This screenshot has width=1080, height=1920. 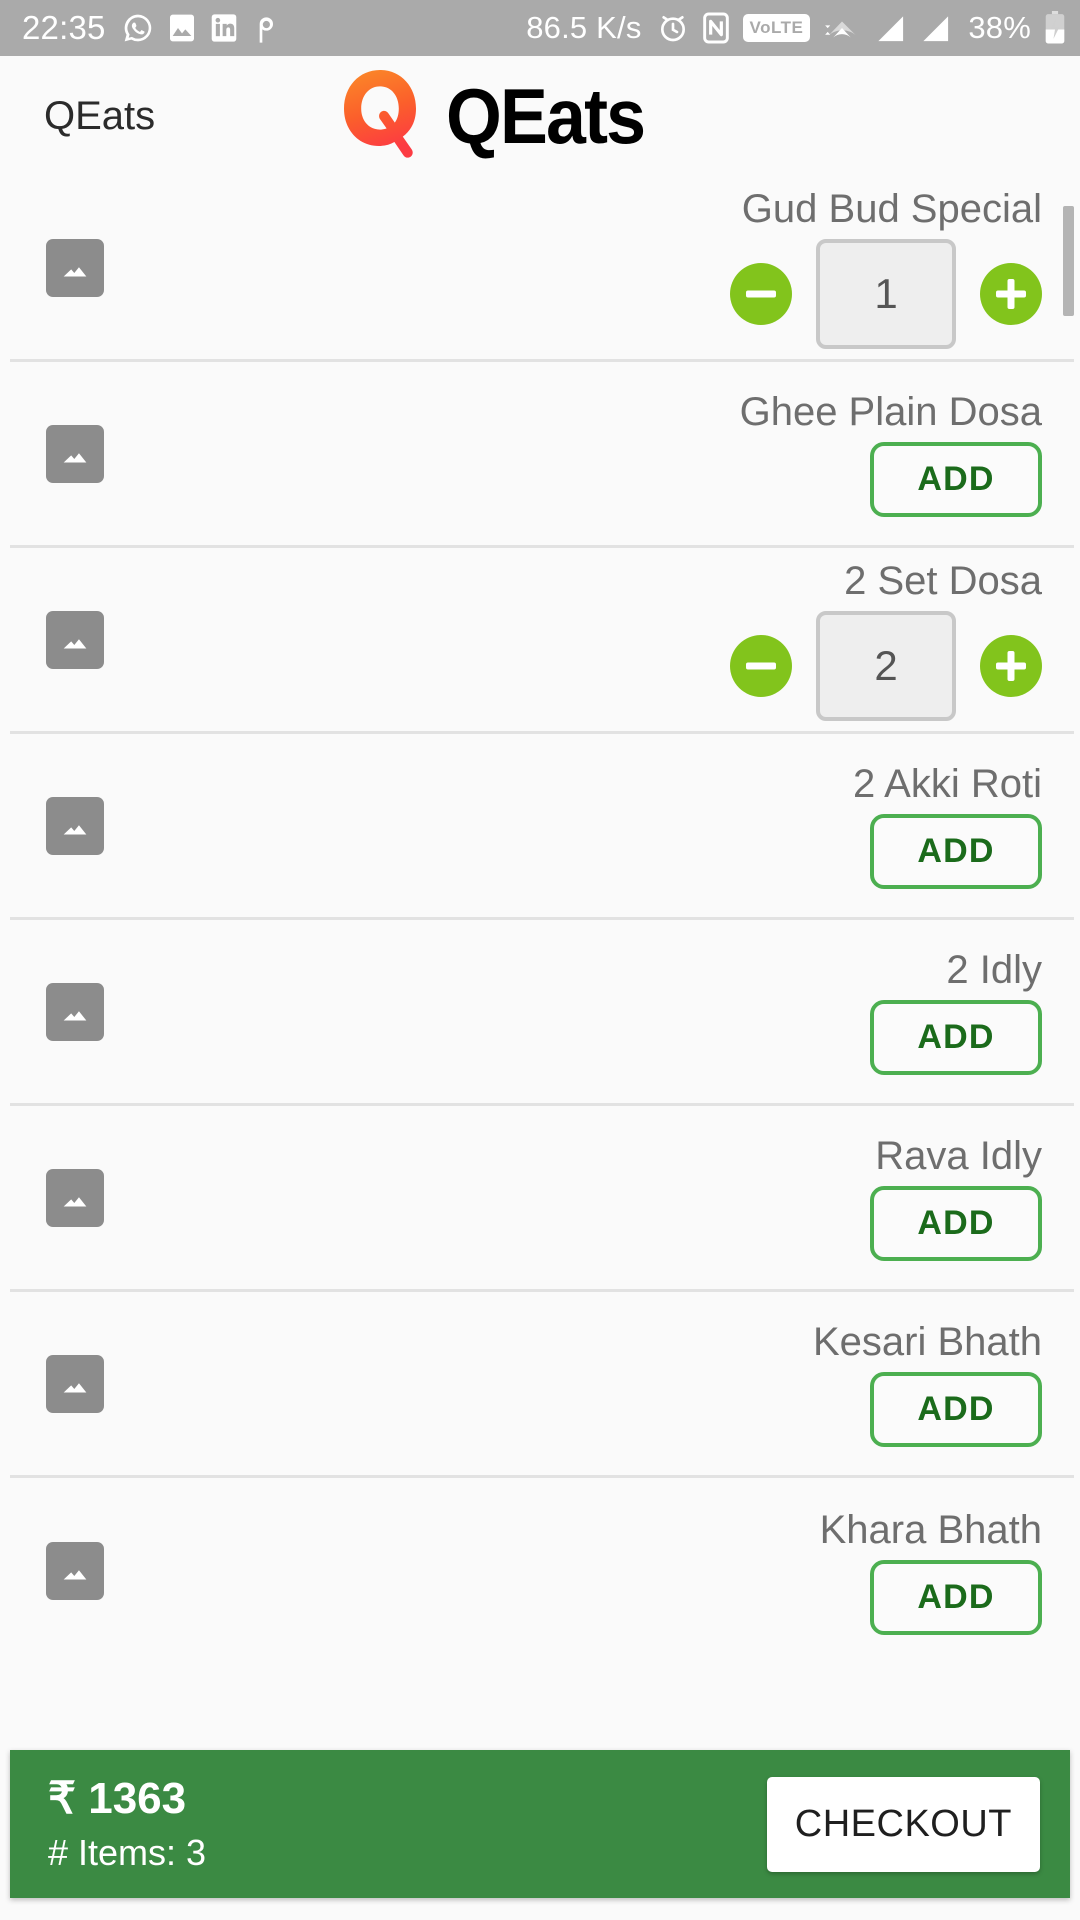 I want to click on status-system-icons: 86.5 K/s VoLTE 38%, so click(x=796, y=28).